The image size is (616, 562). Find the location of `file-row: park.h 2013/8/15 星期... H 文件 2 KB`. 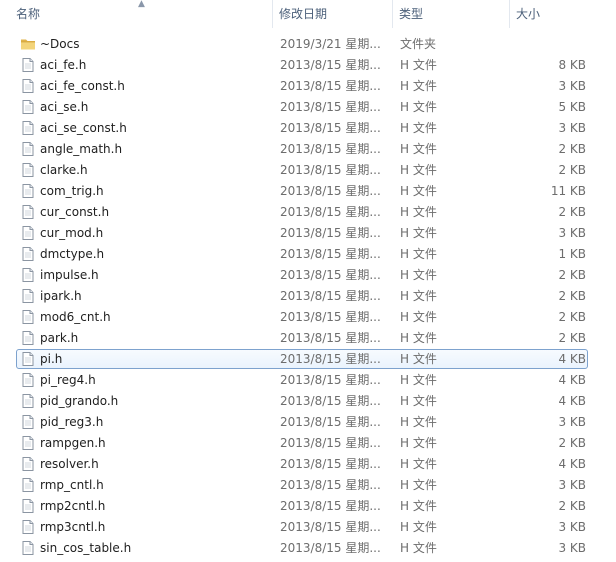

file-row: park.h 2013/8/15 星期... H 文件 2 KB is located at coordinates (308, 338).